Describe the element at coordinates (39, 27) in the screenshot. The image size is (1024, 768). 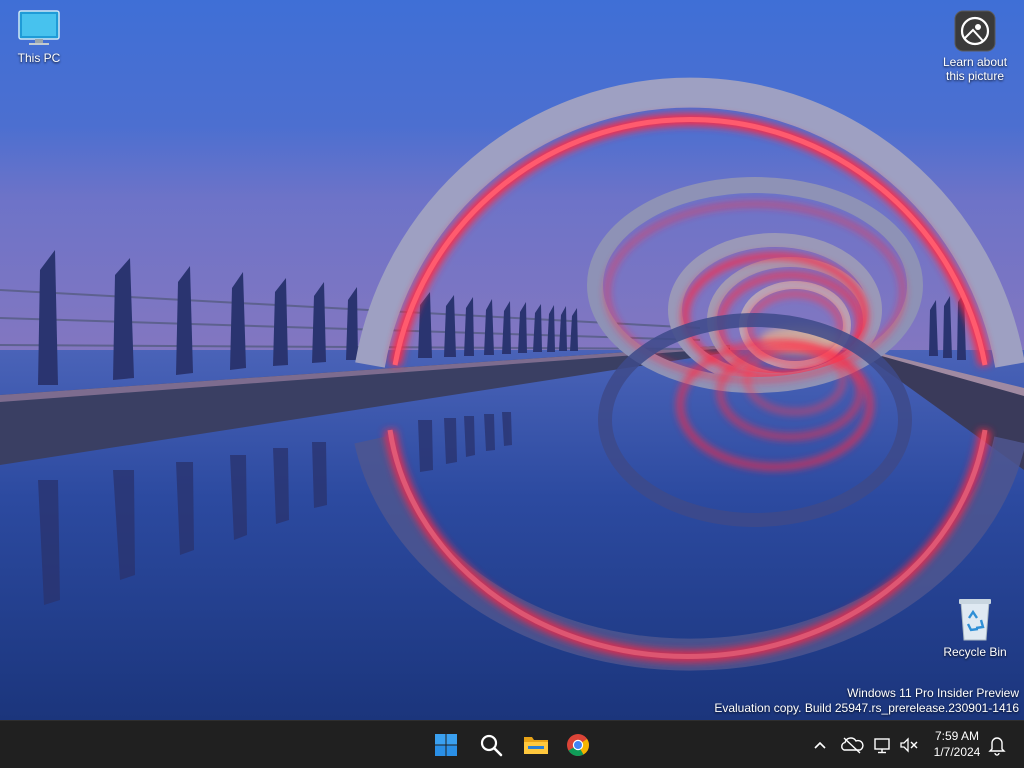
I see `monitor-icon` at that location.